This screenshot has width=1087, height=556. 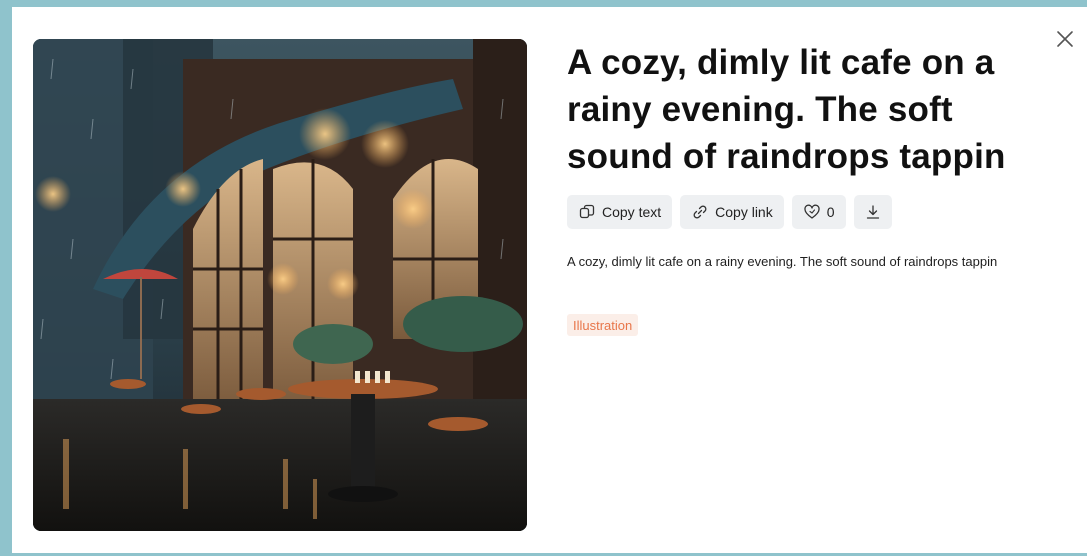 I want to click on copy-text-button: Copy text, so click(x=620, y=212).